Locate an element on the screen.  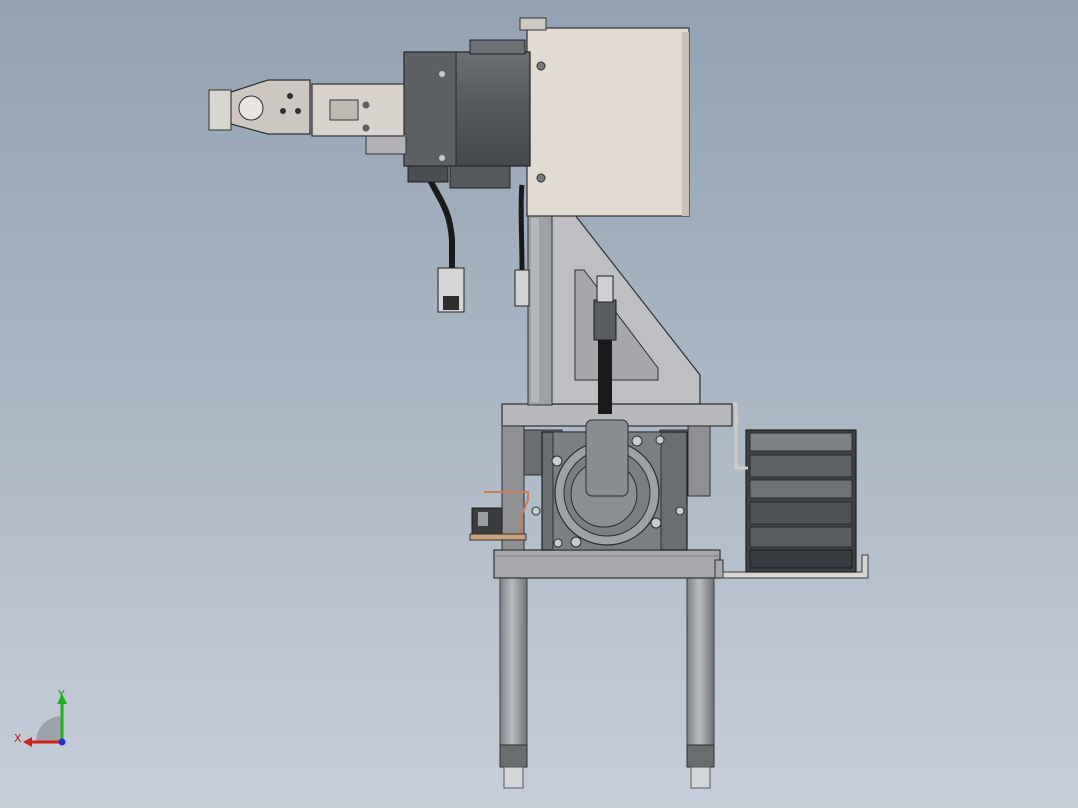
cable-carrier is located at coordinates (795, 490).